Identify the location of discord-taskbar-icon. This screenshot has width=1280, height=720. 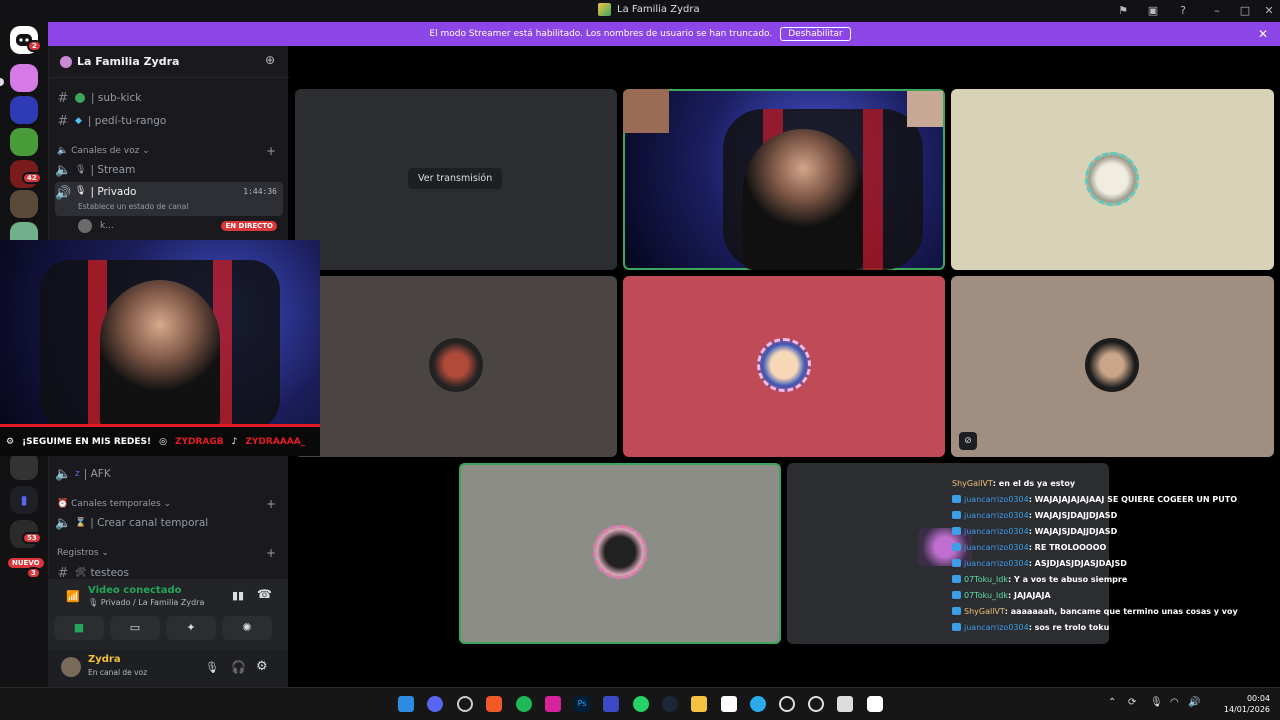
(435, 704).